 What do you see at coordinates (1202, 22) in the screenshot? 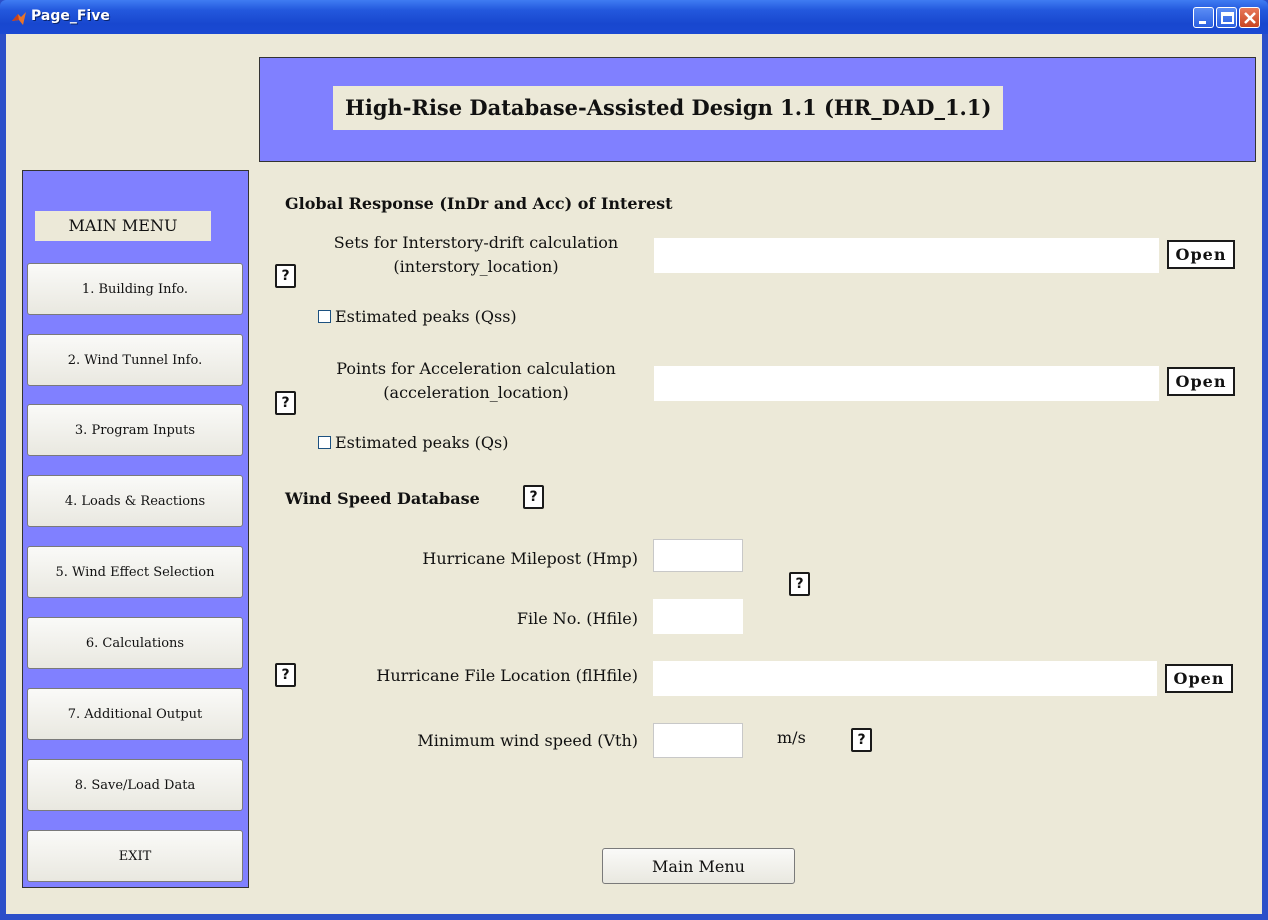
I see `minimize-icon` at bounding box center [1202, 22].